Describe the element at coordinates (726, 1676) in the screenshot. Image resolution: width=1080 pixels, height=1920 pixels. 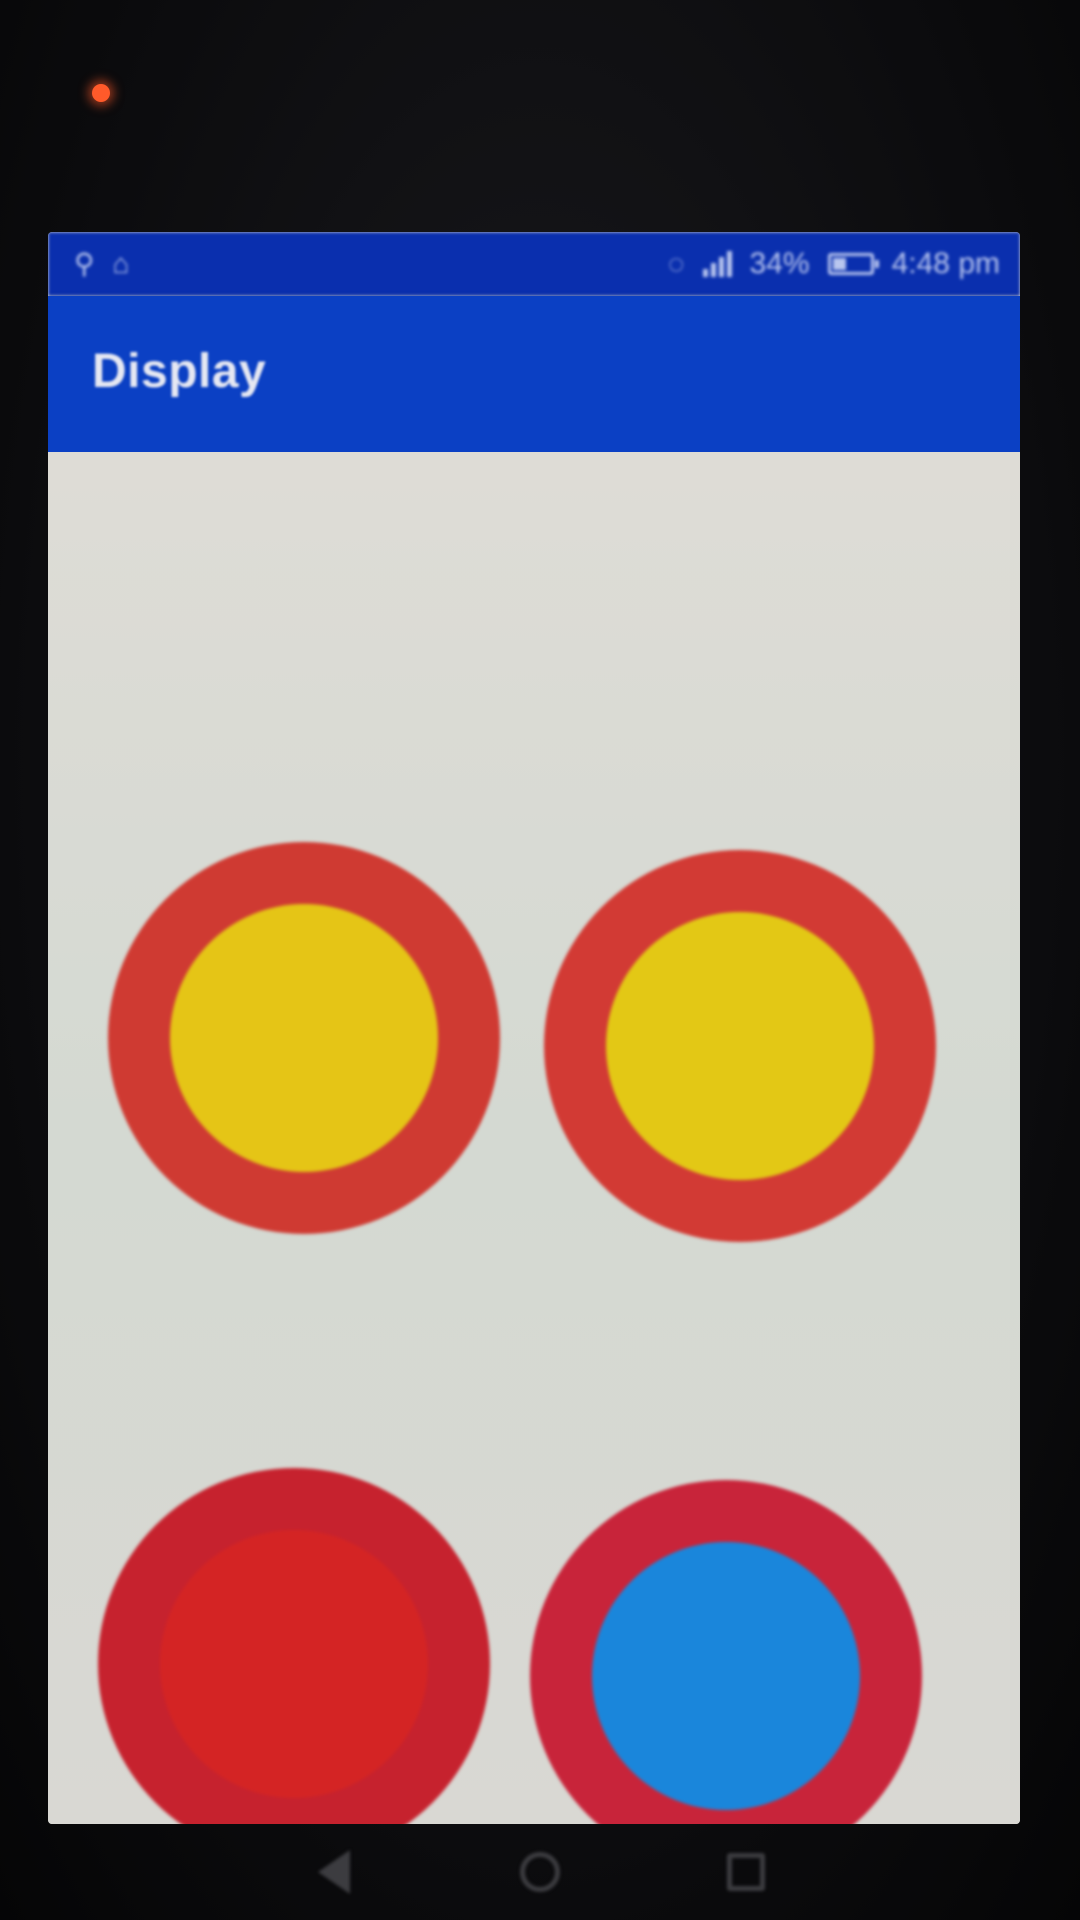
I see `circle-toggle-4-inner` at that location.